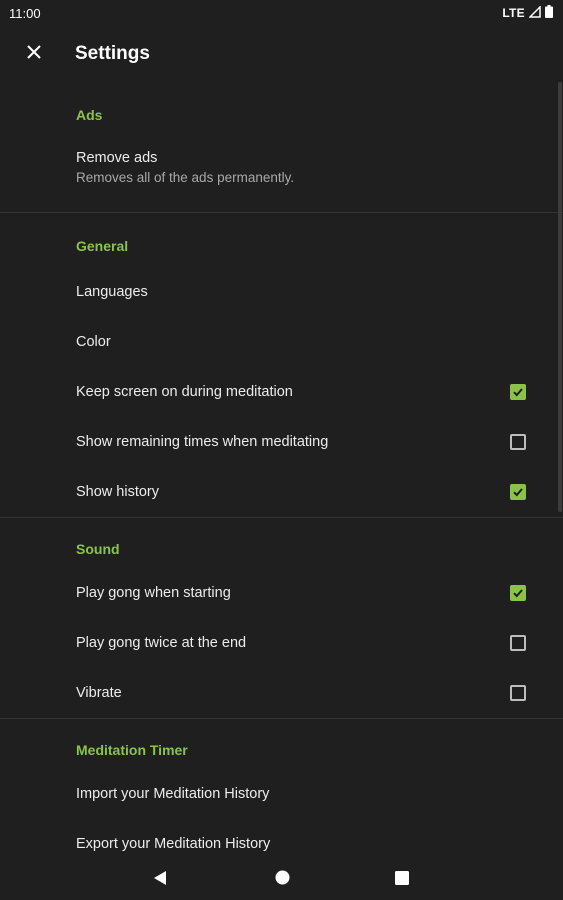 This screenshot has width=563, height=900. What do you see at coordinates (281, 593) in the screenshot?
I see `pref-play-gong-start: Play gong when starting` at bounding box center [281, 593].